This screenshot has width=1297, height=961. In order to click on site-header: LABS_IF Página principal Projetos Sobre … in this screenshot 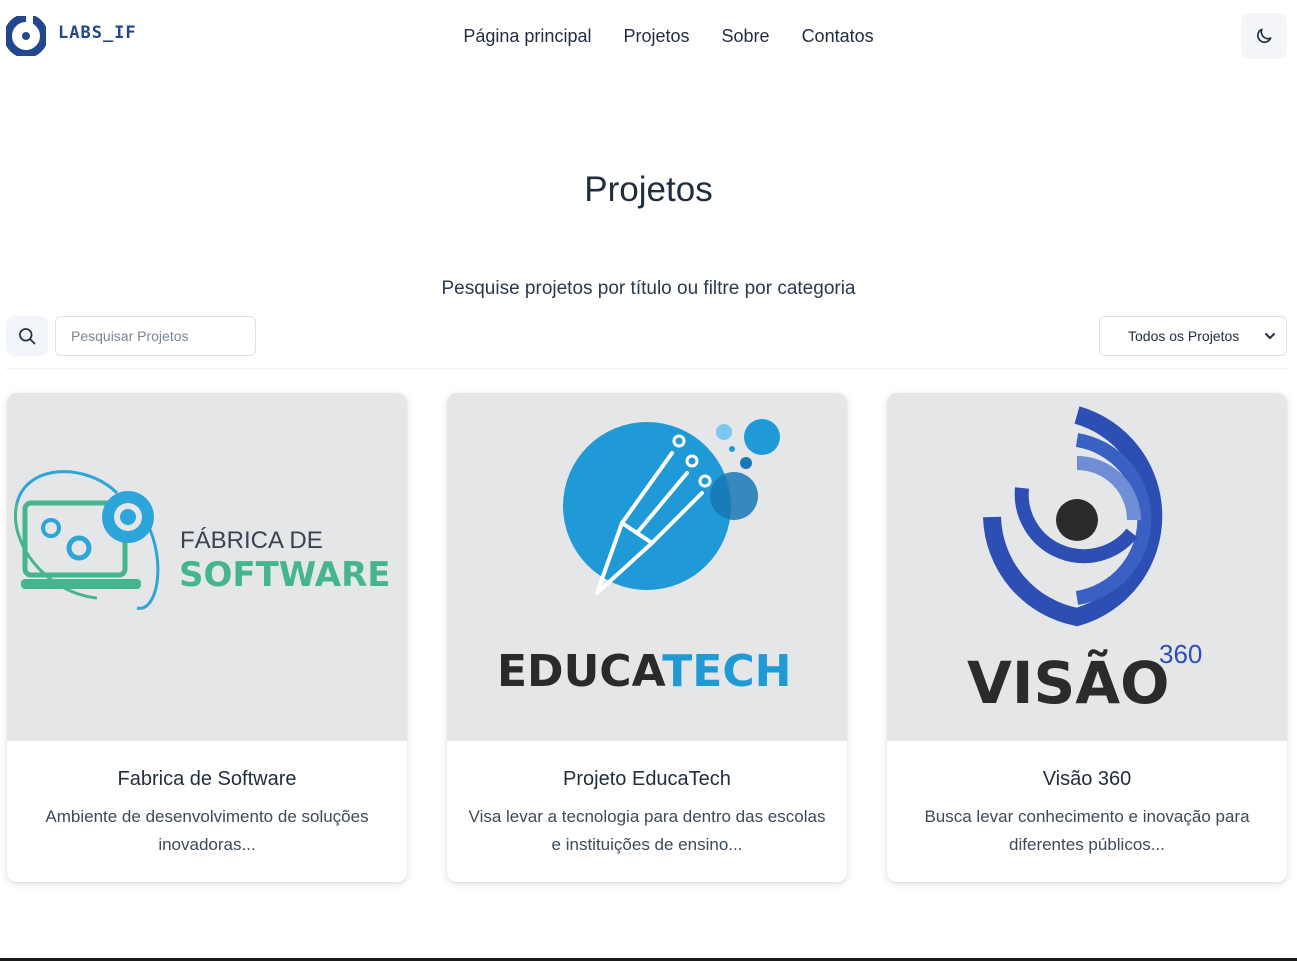, I will do `click(648, 38)`.